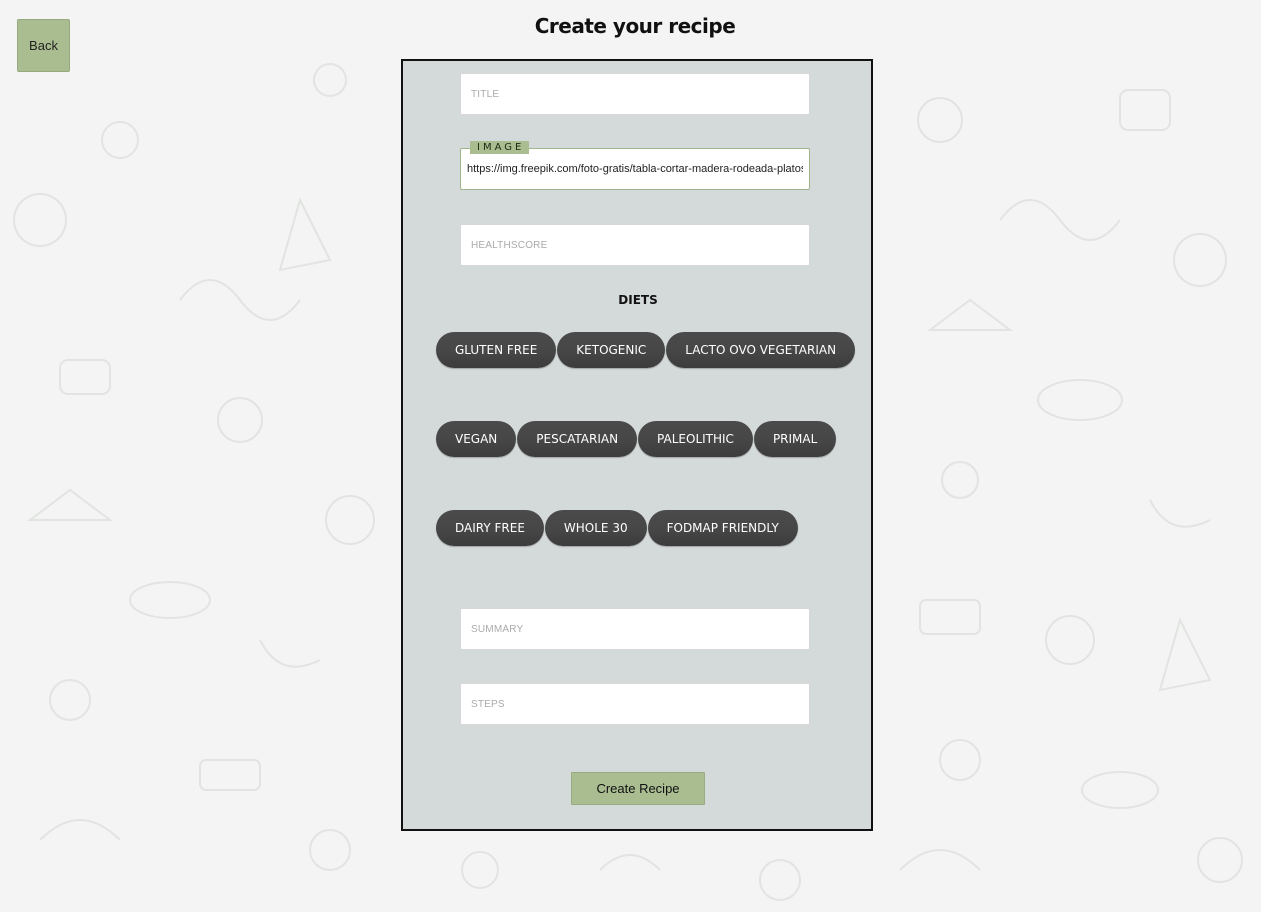 This screenshot has height=912, width=1261. What do you see at coordinates (635, 169) in the screenshot?
I see `image-url-input` at bounding box center [635, 169].